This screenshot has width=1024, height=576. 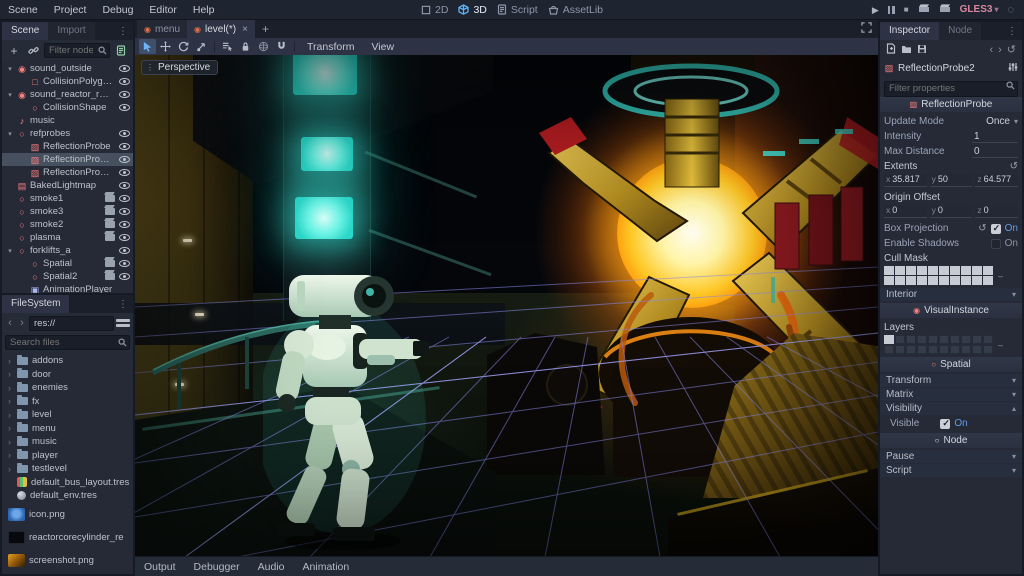 What do you see at coordinates (910, 31) in the screenshot?
I see `tab-inspector: Inspector` at bounding box center [910, 31].